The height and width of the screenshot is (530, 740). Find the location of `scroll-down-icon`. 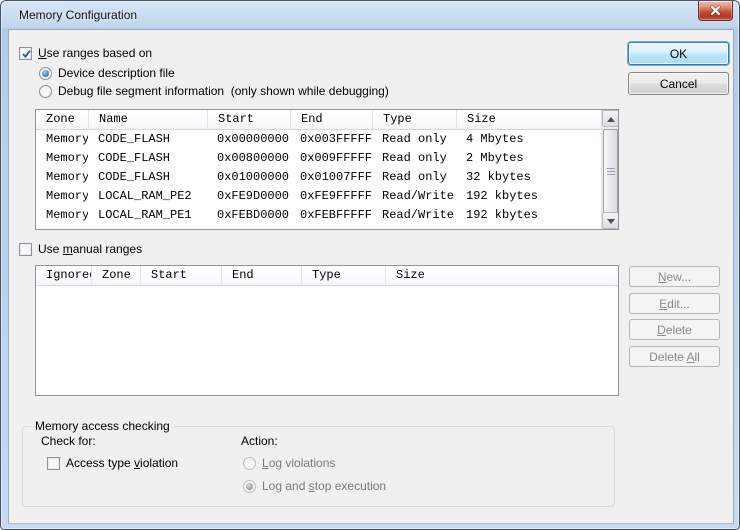

scroll-down-icon is located at coordinates (611, 221).